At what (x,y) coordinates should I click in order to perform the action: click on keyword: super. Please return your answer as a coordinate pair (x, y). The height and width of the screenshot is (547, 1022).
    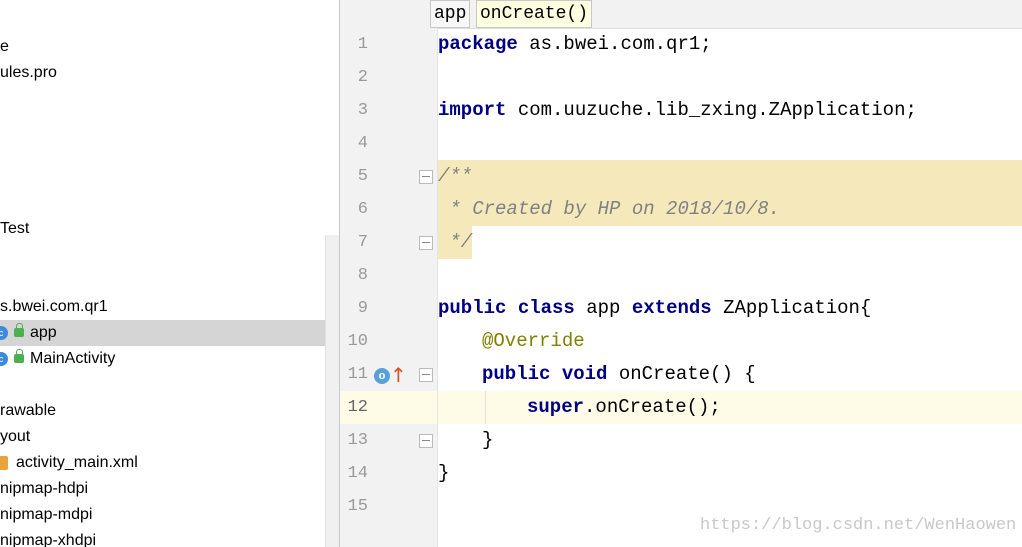
    Looking at the image, I should click on (556, 407).